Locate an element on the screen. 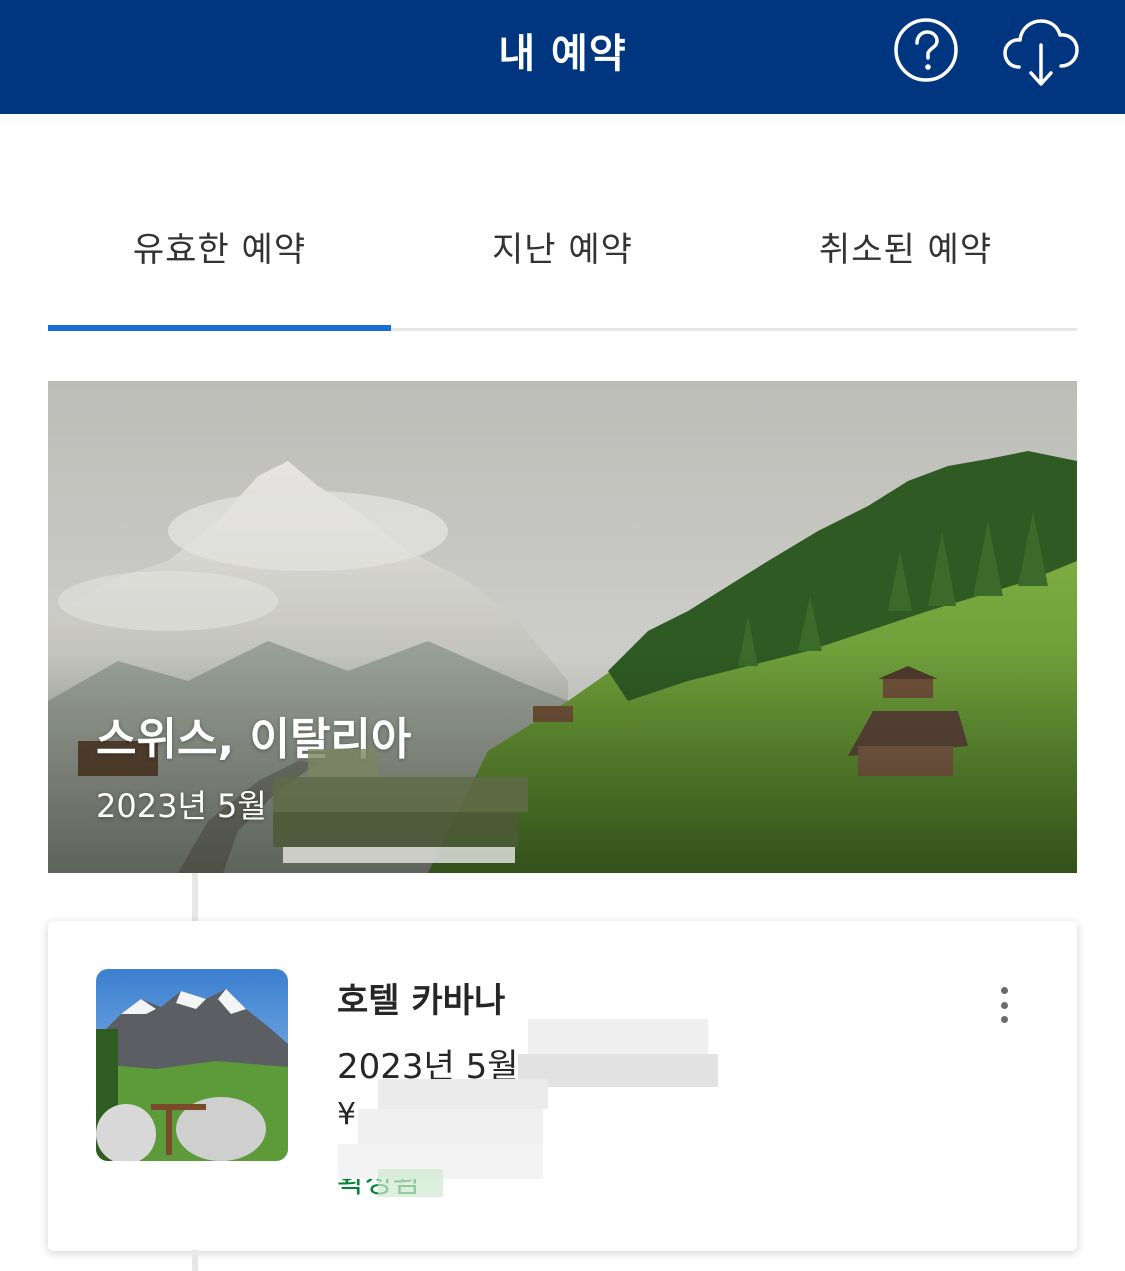  download-button is located at coordinates (1041, 51).